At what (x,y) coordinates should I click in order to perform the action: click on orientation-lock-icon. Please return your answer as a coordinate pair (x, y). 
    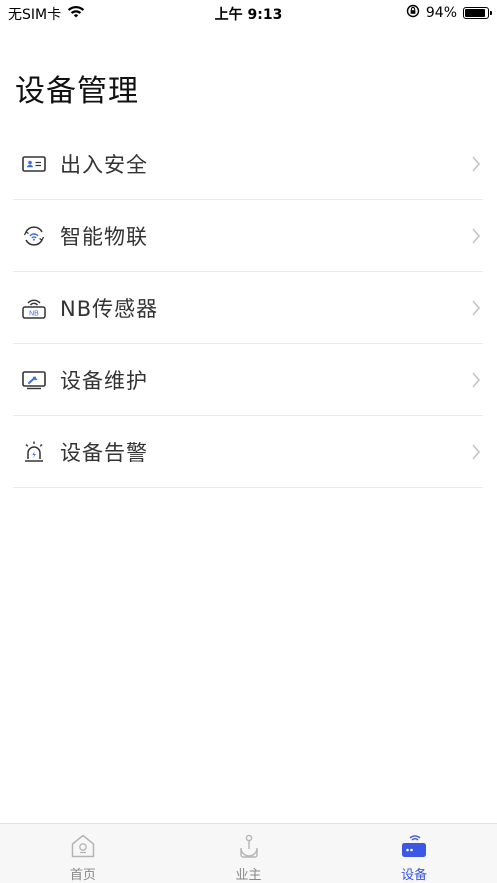
    Looking at the image, I should click on (413, 13).